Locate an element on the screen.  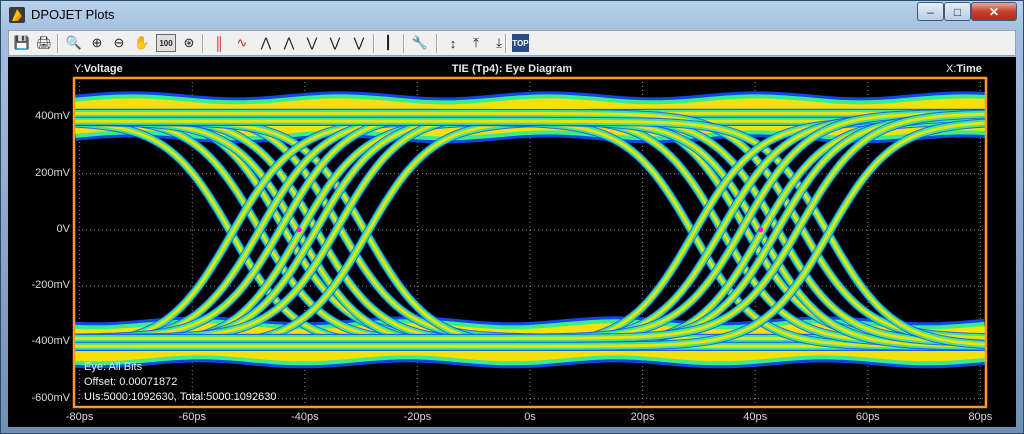
toolbar: 💾 🖨 🔍 ⊕ ⊖ ✋ 100 ⊛ ║ ∿ ⋀ ⋀ ⋁ ⋁ ⋁ ┃ 🔧 ↕ ⤒ ⤓ TOP is located at coordinates (512, 43).